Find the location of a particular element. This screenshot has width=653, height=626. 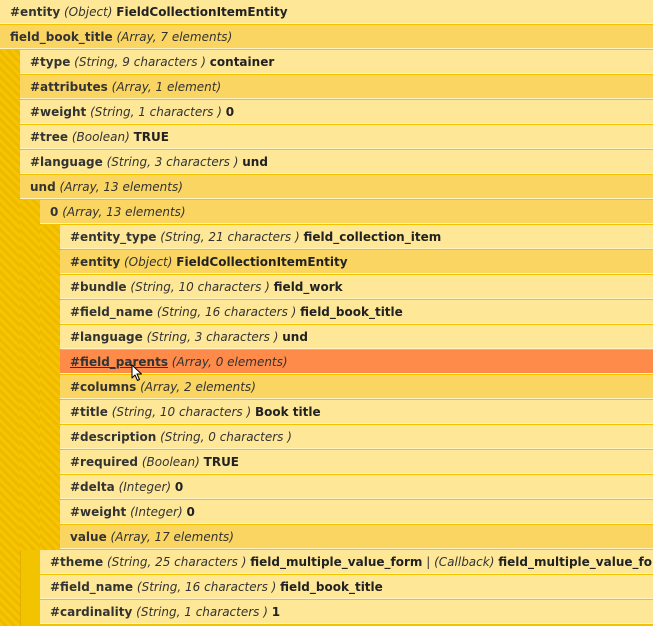

row-type: (Array, 1 element) is located at coordinates (166, 87).